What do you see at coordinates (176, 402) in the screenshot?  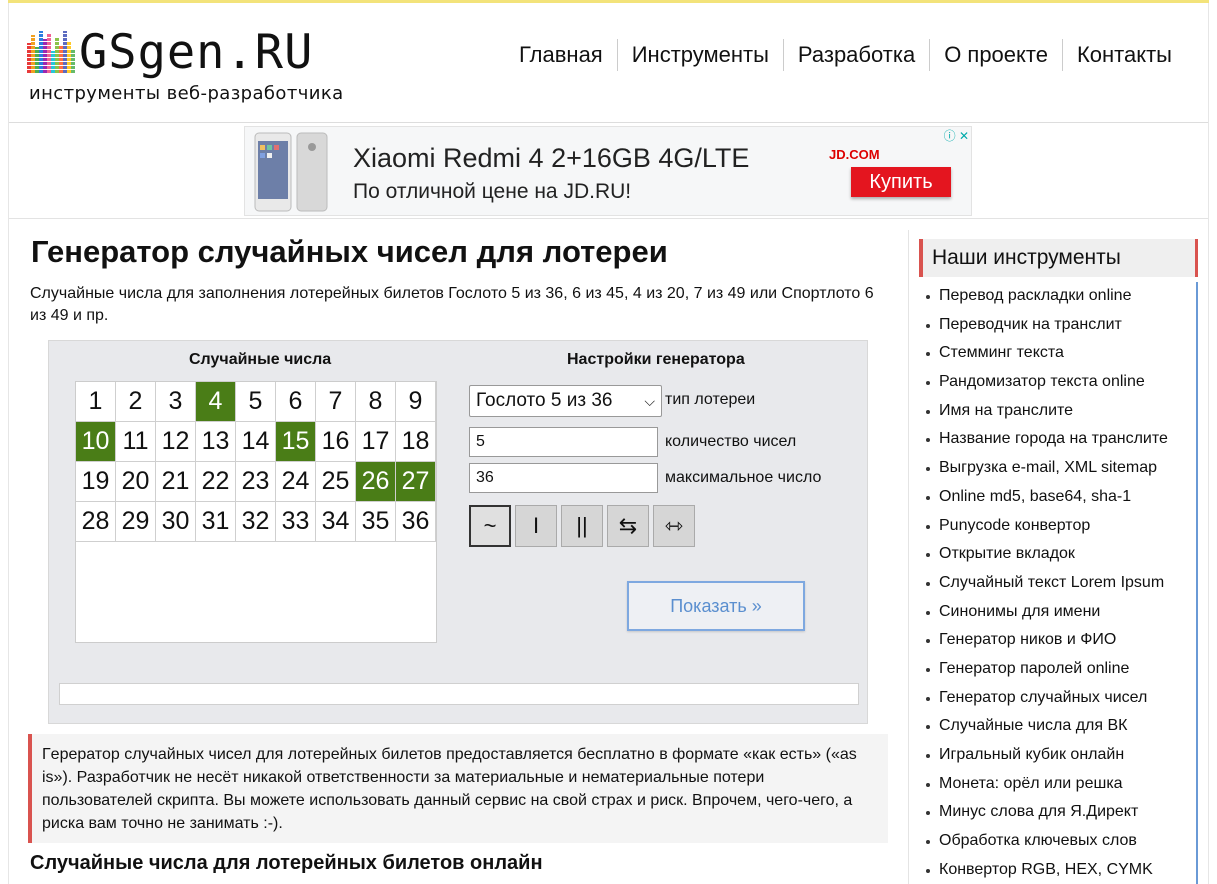 I see `number-cell: 3` at bounding box center [176, 402].